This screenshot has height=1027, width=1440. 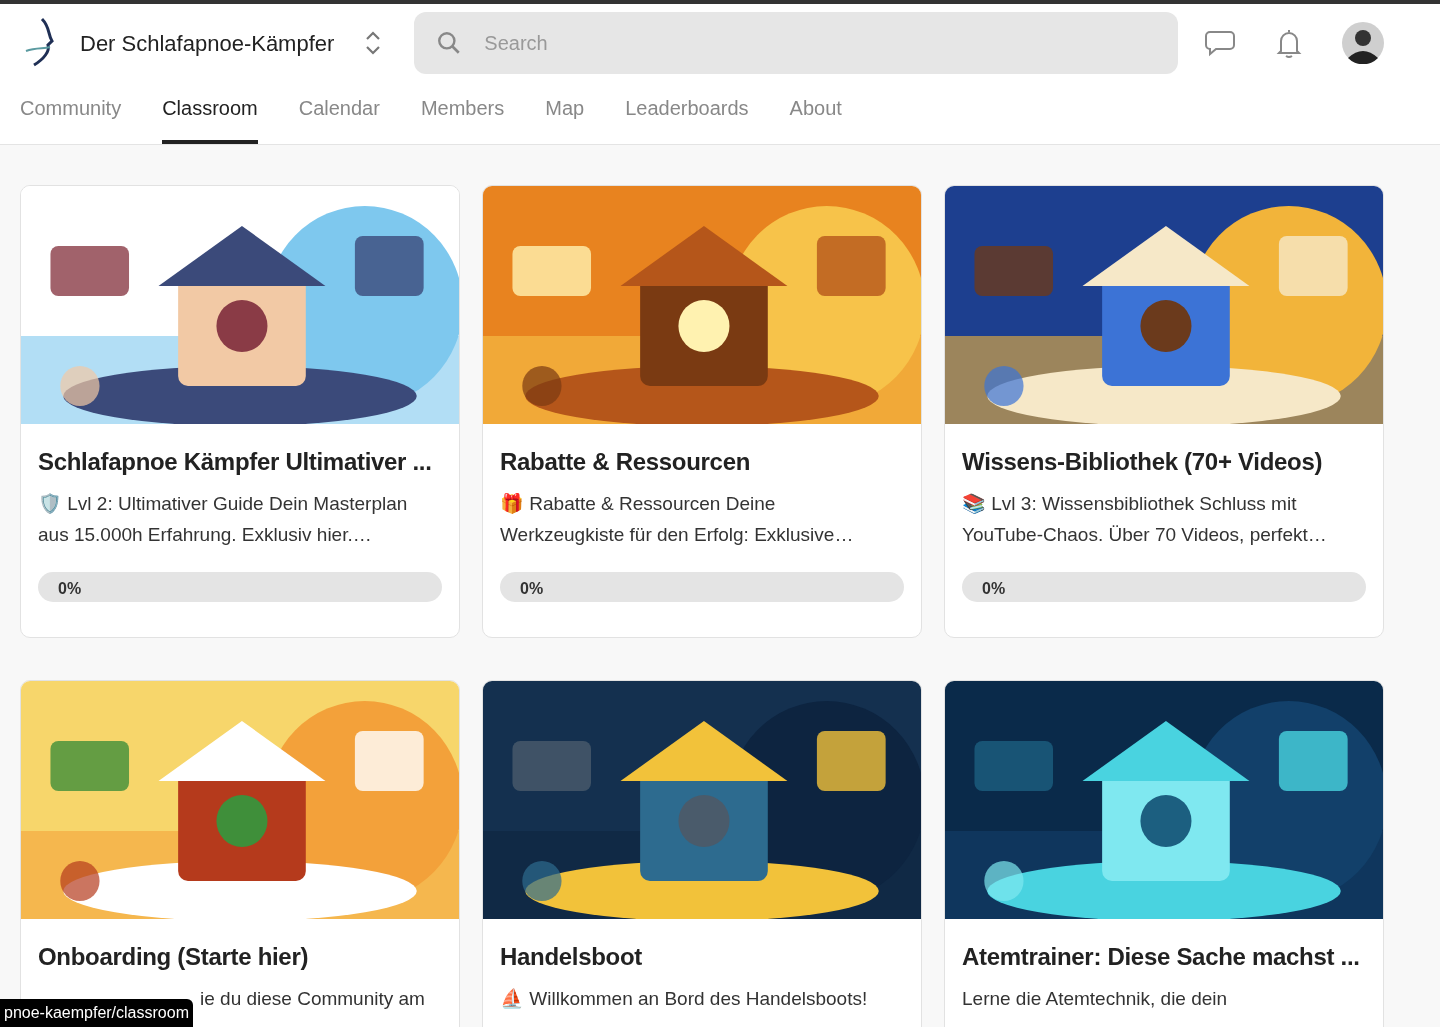 What do you see at coordinates (1220, 43) in the screenshot?
I see `chat-icon` at bounding box center [1220, 43].